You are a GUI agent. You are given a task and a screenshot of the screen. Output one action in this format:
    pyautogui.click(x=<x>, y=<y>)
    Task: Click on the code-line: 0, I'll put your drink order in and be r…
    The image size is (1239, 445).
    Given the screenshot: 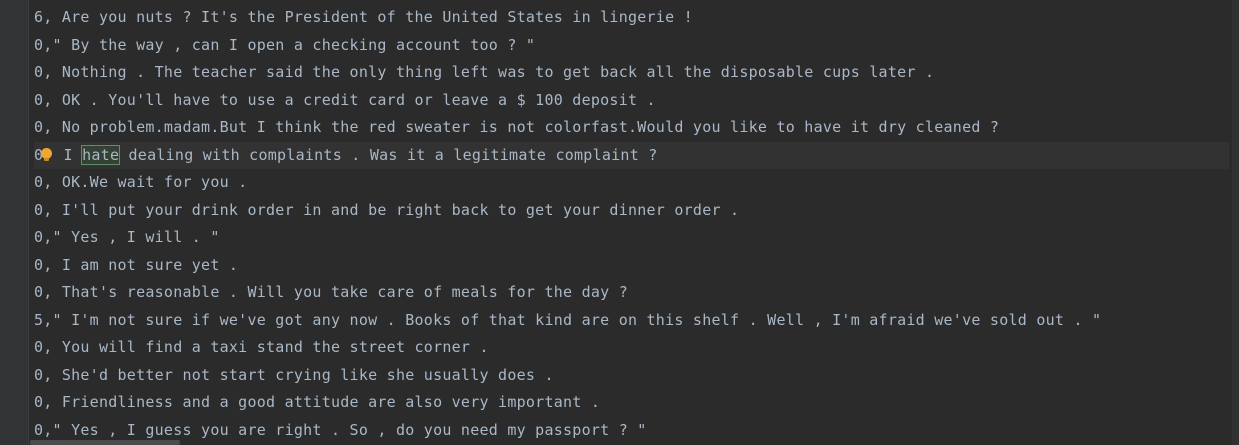 What is the action you would take?
    pyautogui.click(x=631, y=211)
    